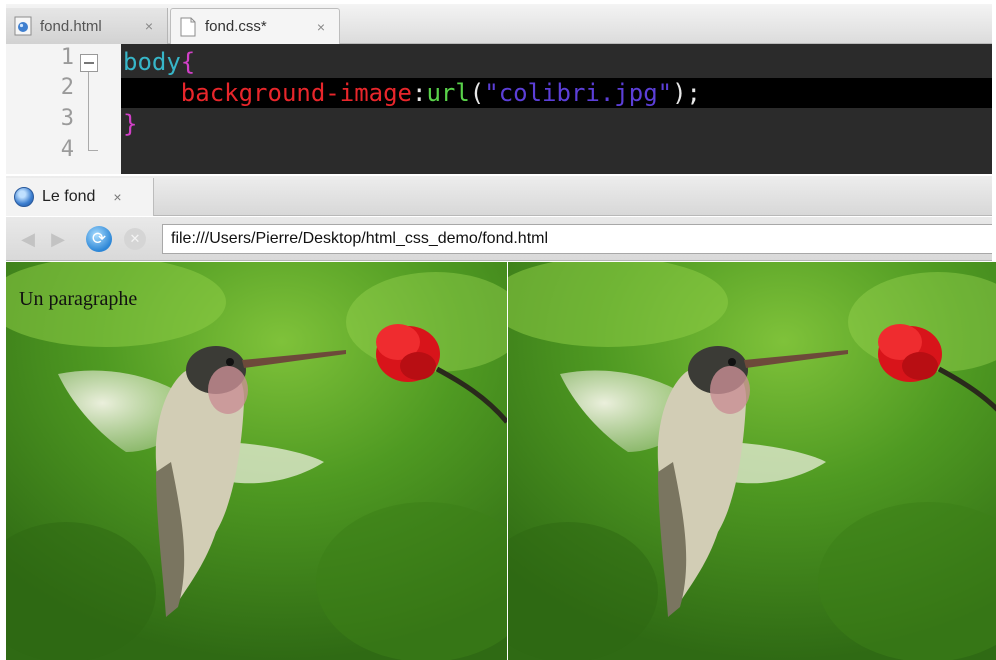 Image resolution: width=996 pixels, height=660 pixels. I want to click on colon: :, so click(419, 93).